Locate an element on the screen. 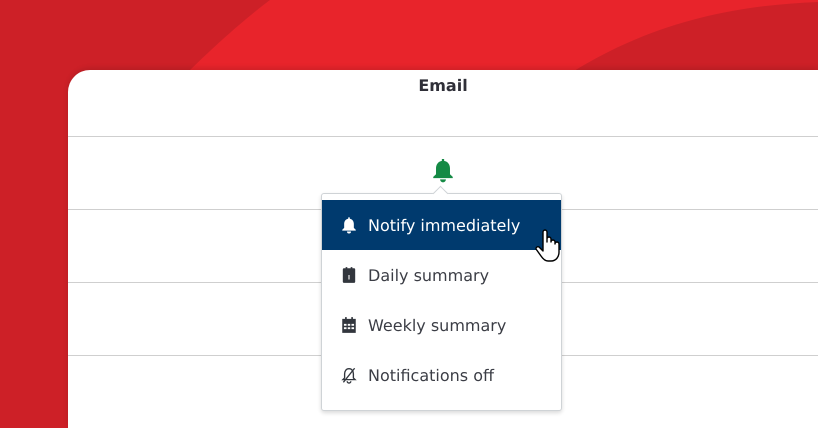  column-header: Email is located at coordinates (443, 86).